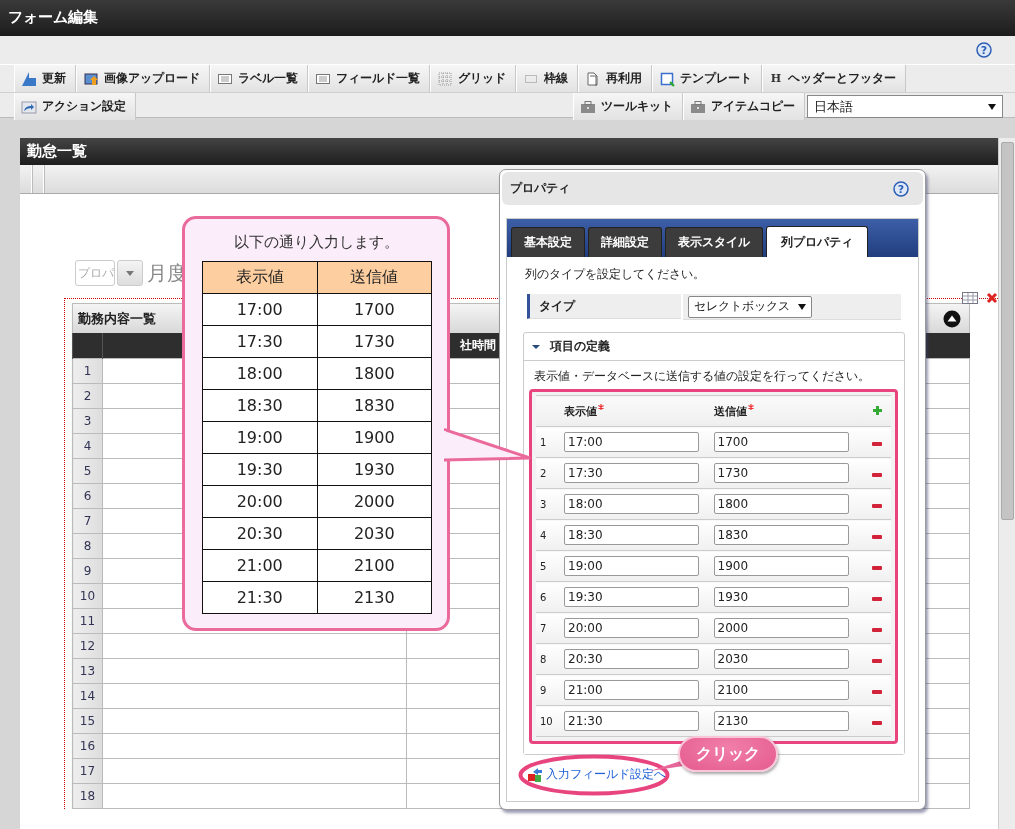  I want to click on toolbar-button: グリッド, so click(473, 78).